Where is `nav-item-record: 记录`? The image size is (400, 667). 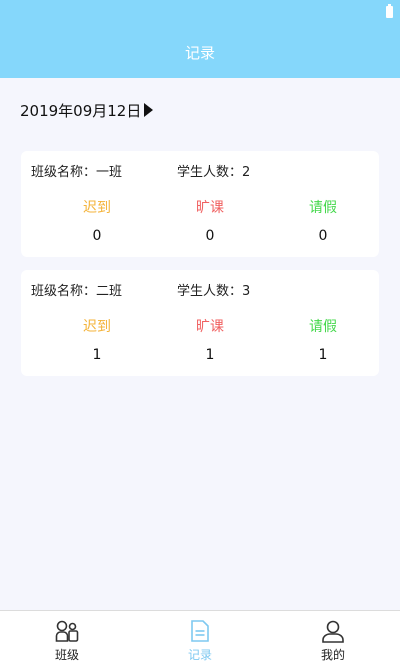 nav-item-record: 记录 is located at coordinates (200, 639).